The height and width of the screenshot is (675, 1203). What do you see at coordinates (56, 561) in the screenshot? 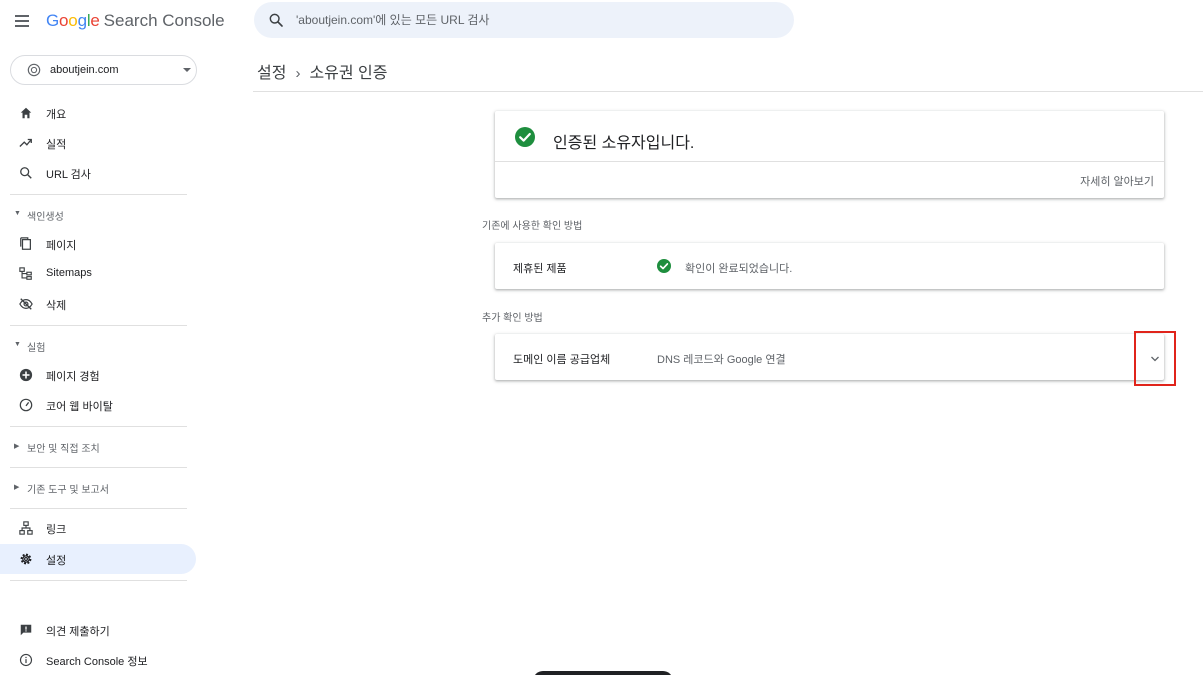
I see `sidebar-item-label: 설정` at bounding box center [56, 561].